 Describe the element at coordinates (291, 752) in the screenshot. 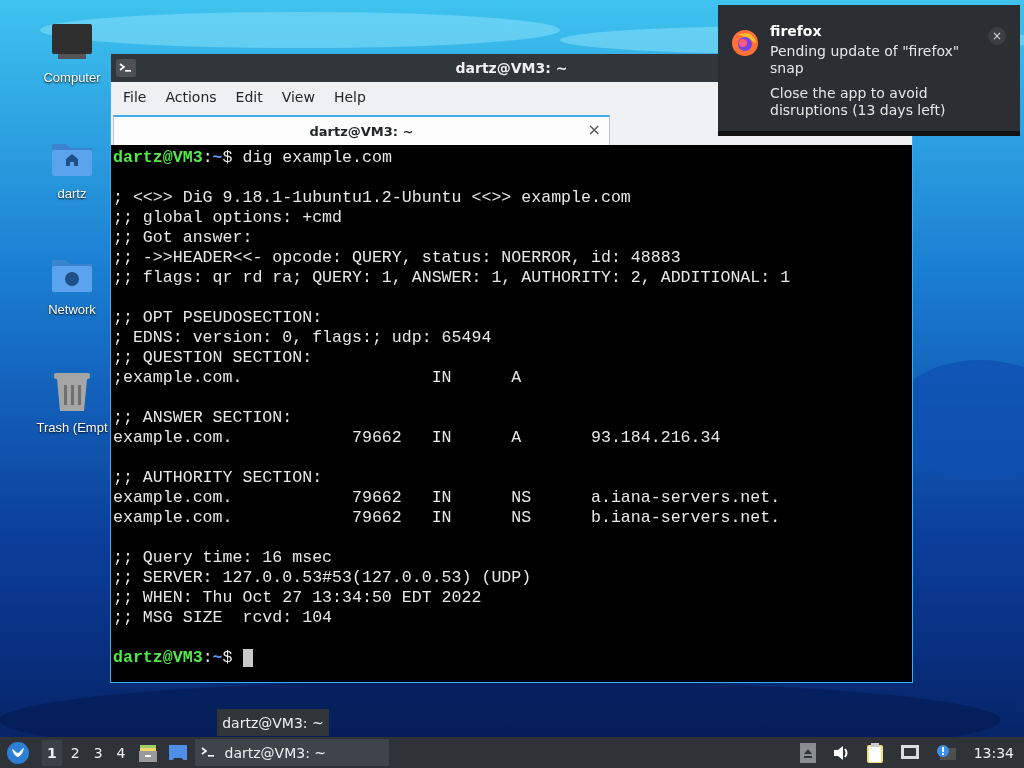

I see `task-button: dartz@VM3: ~` at that location.